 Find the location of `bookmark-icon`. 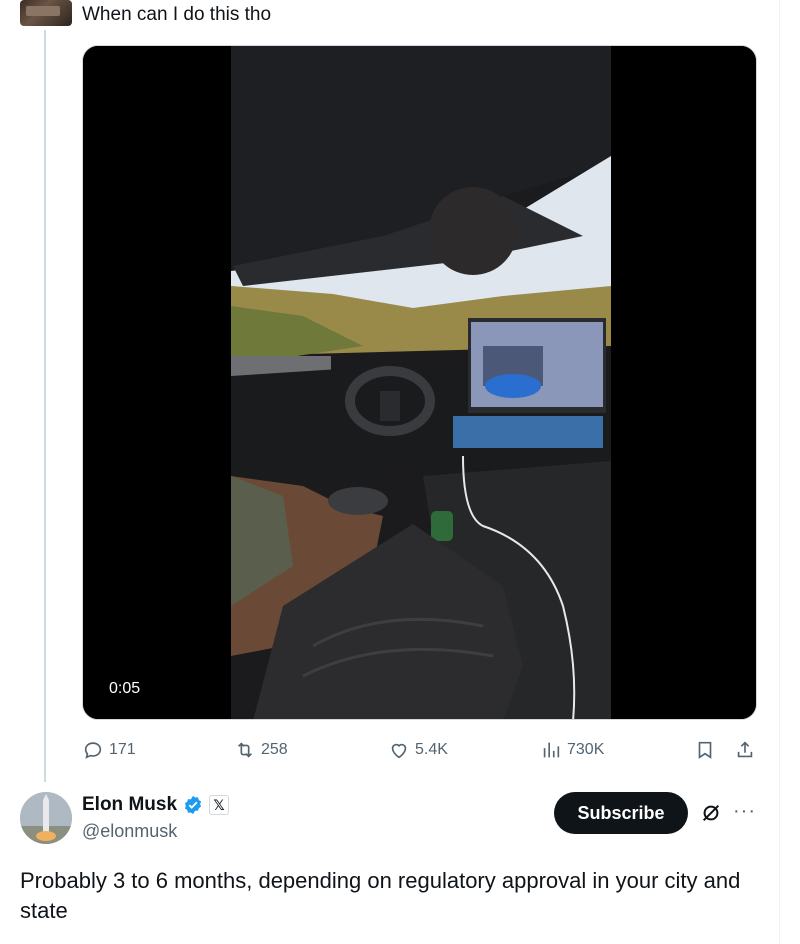

bookmark-icon is located at coordinates (705, 750).